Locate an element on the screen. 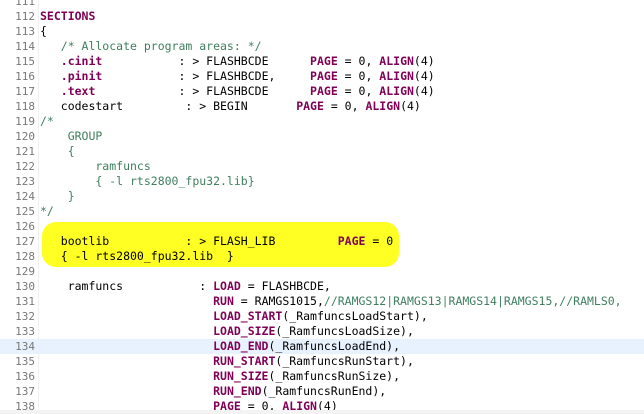 This screenshot has height=414, width=644. code-line: 130 ramfuncs : LOAD = FLASHBCDE, is located at coordinates (322, 286).